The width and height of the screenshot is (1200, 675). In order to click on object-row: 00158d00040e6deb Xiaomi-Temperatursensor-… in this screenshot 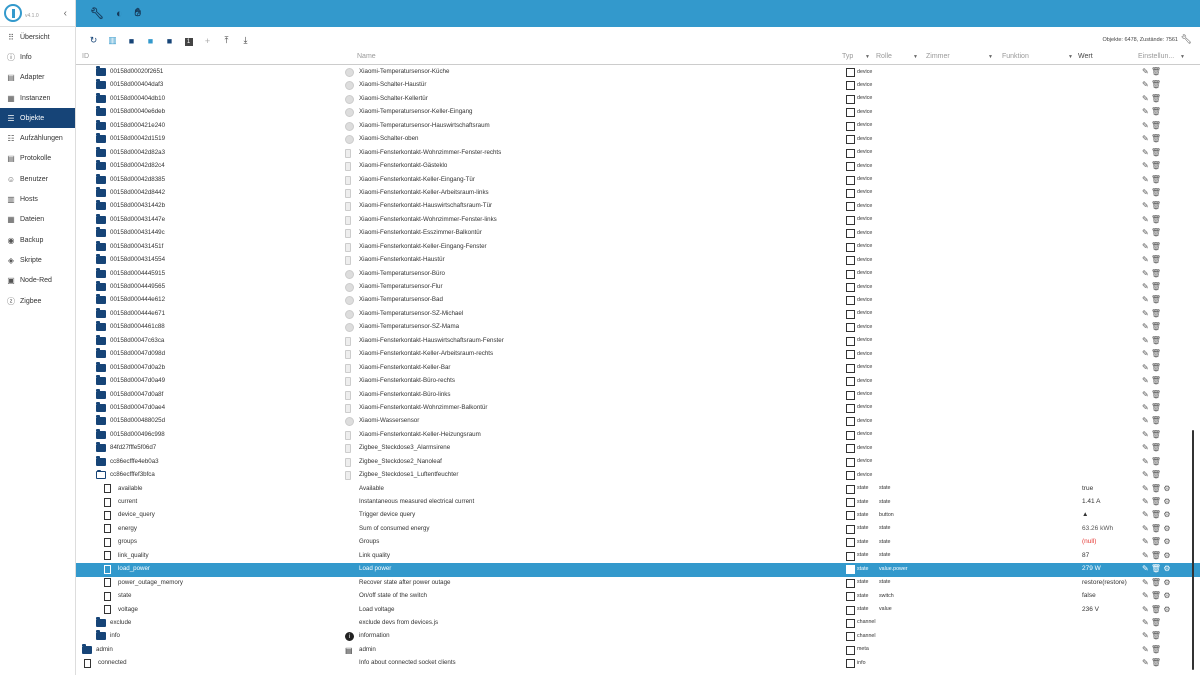, I will do `click(638, 112)`.